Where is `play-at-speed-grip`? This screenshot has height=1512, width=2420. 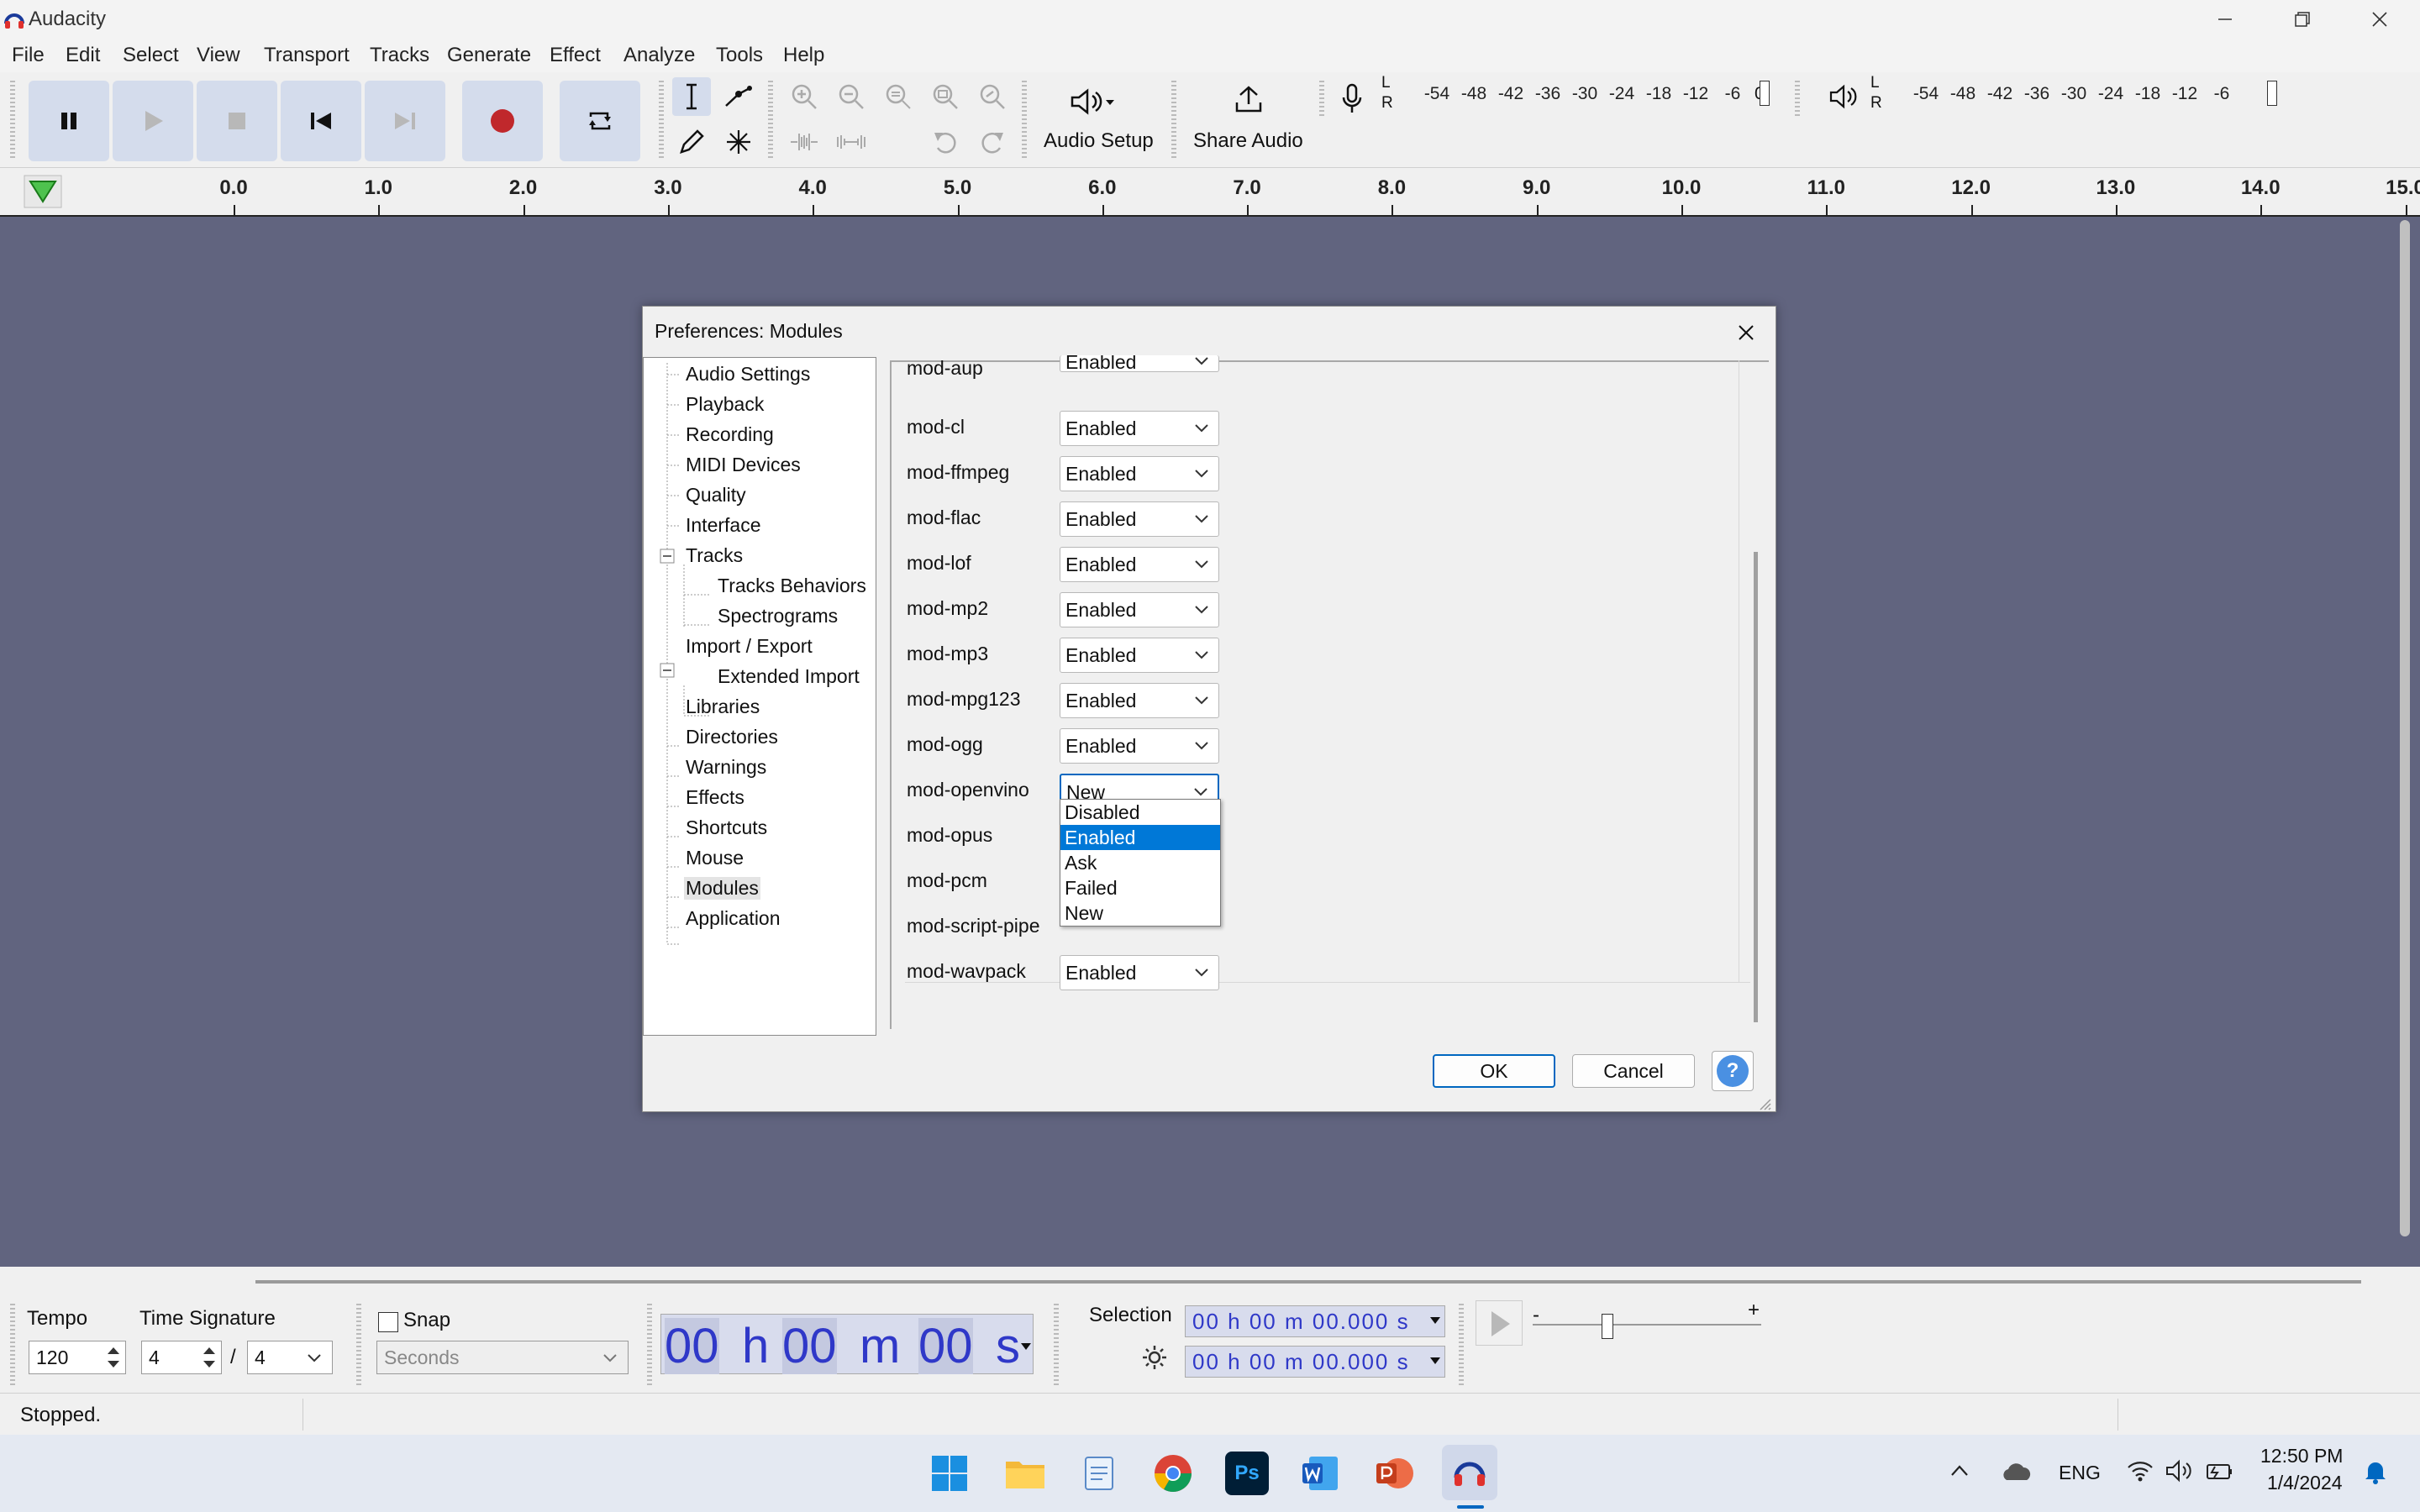 play-at-speed-grip is located at coordinates (1462, 1346).